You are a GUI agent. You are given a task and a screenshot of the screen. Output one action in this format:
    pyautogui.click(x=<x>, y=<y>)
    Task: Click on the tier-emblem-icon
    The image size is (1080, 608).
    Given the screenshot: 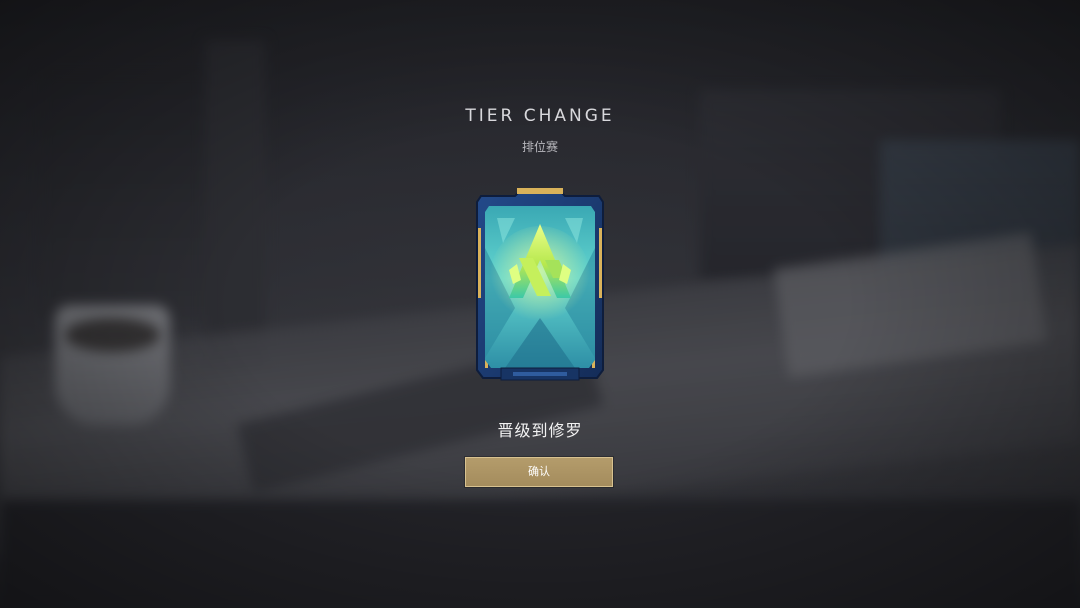 What is the action you would take?
    pyautogui.click(x=540, y=284)
    